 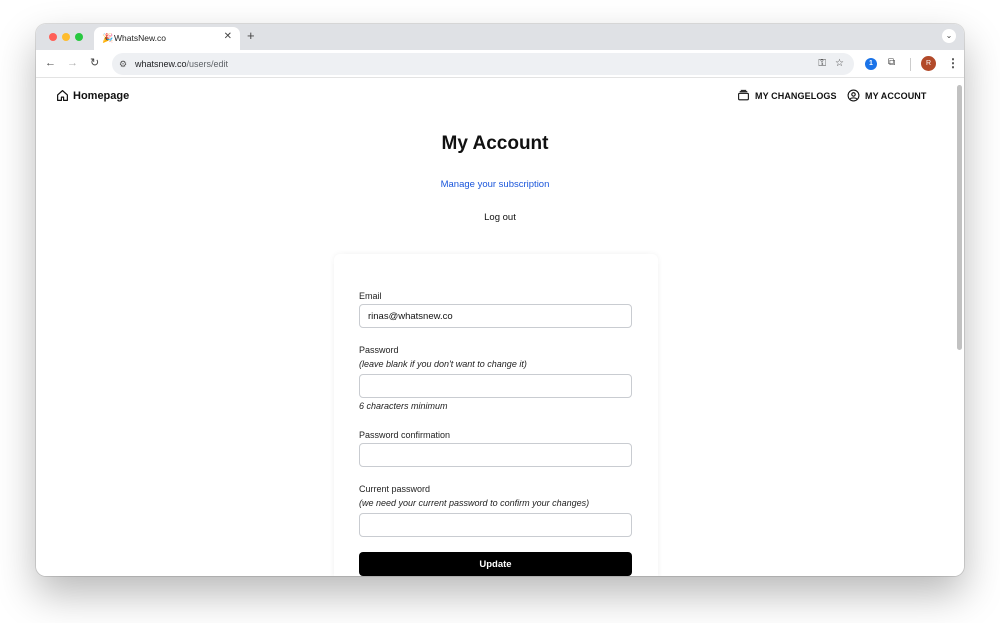 I want to click on tab-title: WhatsNew.co, so click(x=140, y=38).